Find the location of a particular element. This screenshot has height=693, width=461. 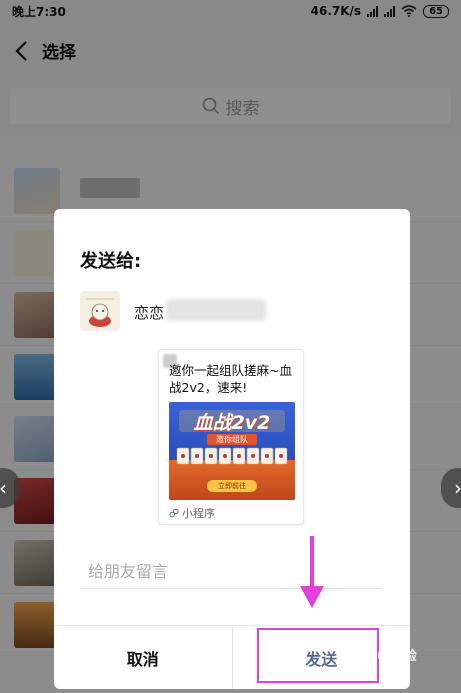

mini-program-card: 邀你一起组队搓麻~血战2v2，速来! 血战2v2 邀你组队 立即前往 小程序 is located at coordinates (231, 437).